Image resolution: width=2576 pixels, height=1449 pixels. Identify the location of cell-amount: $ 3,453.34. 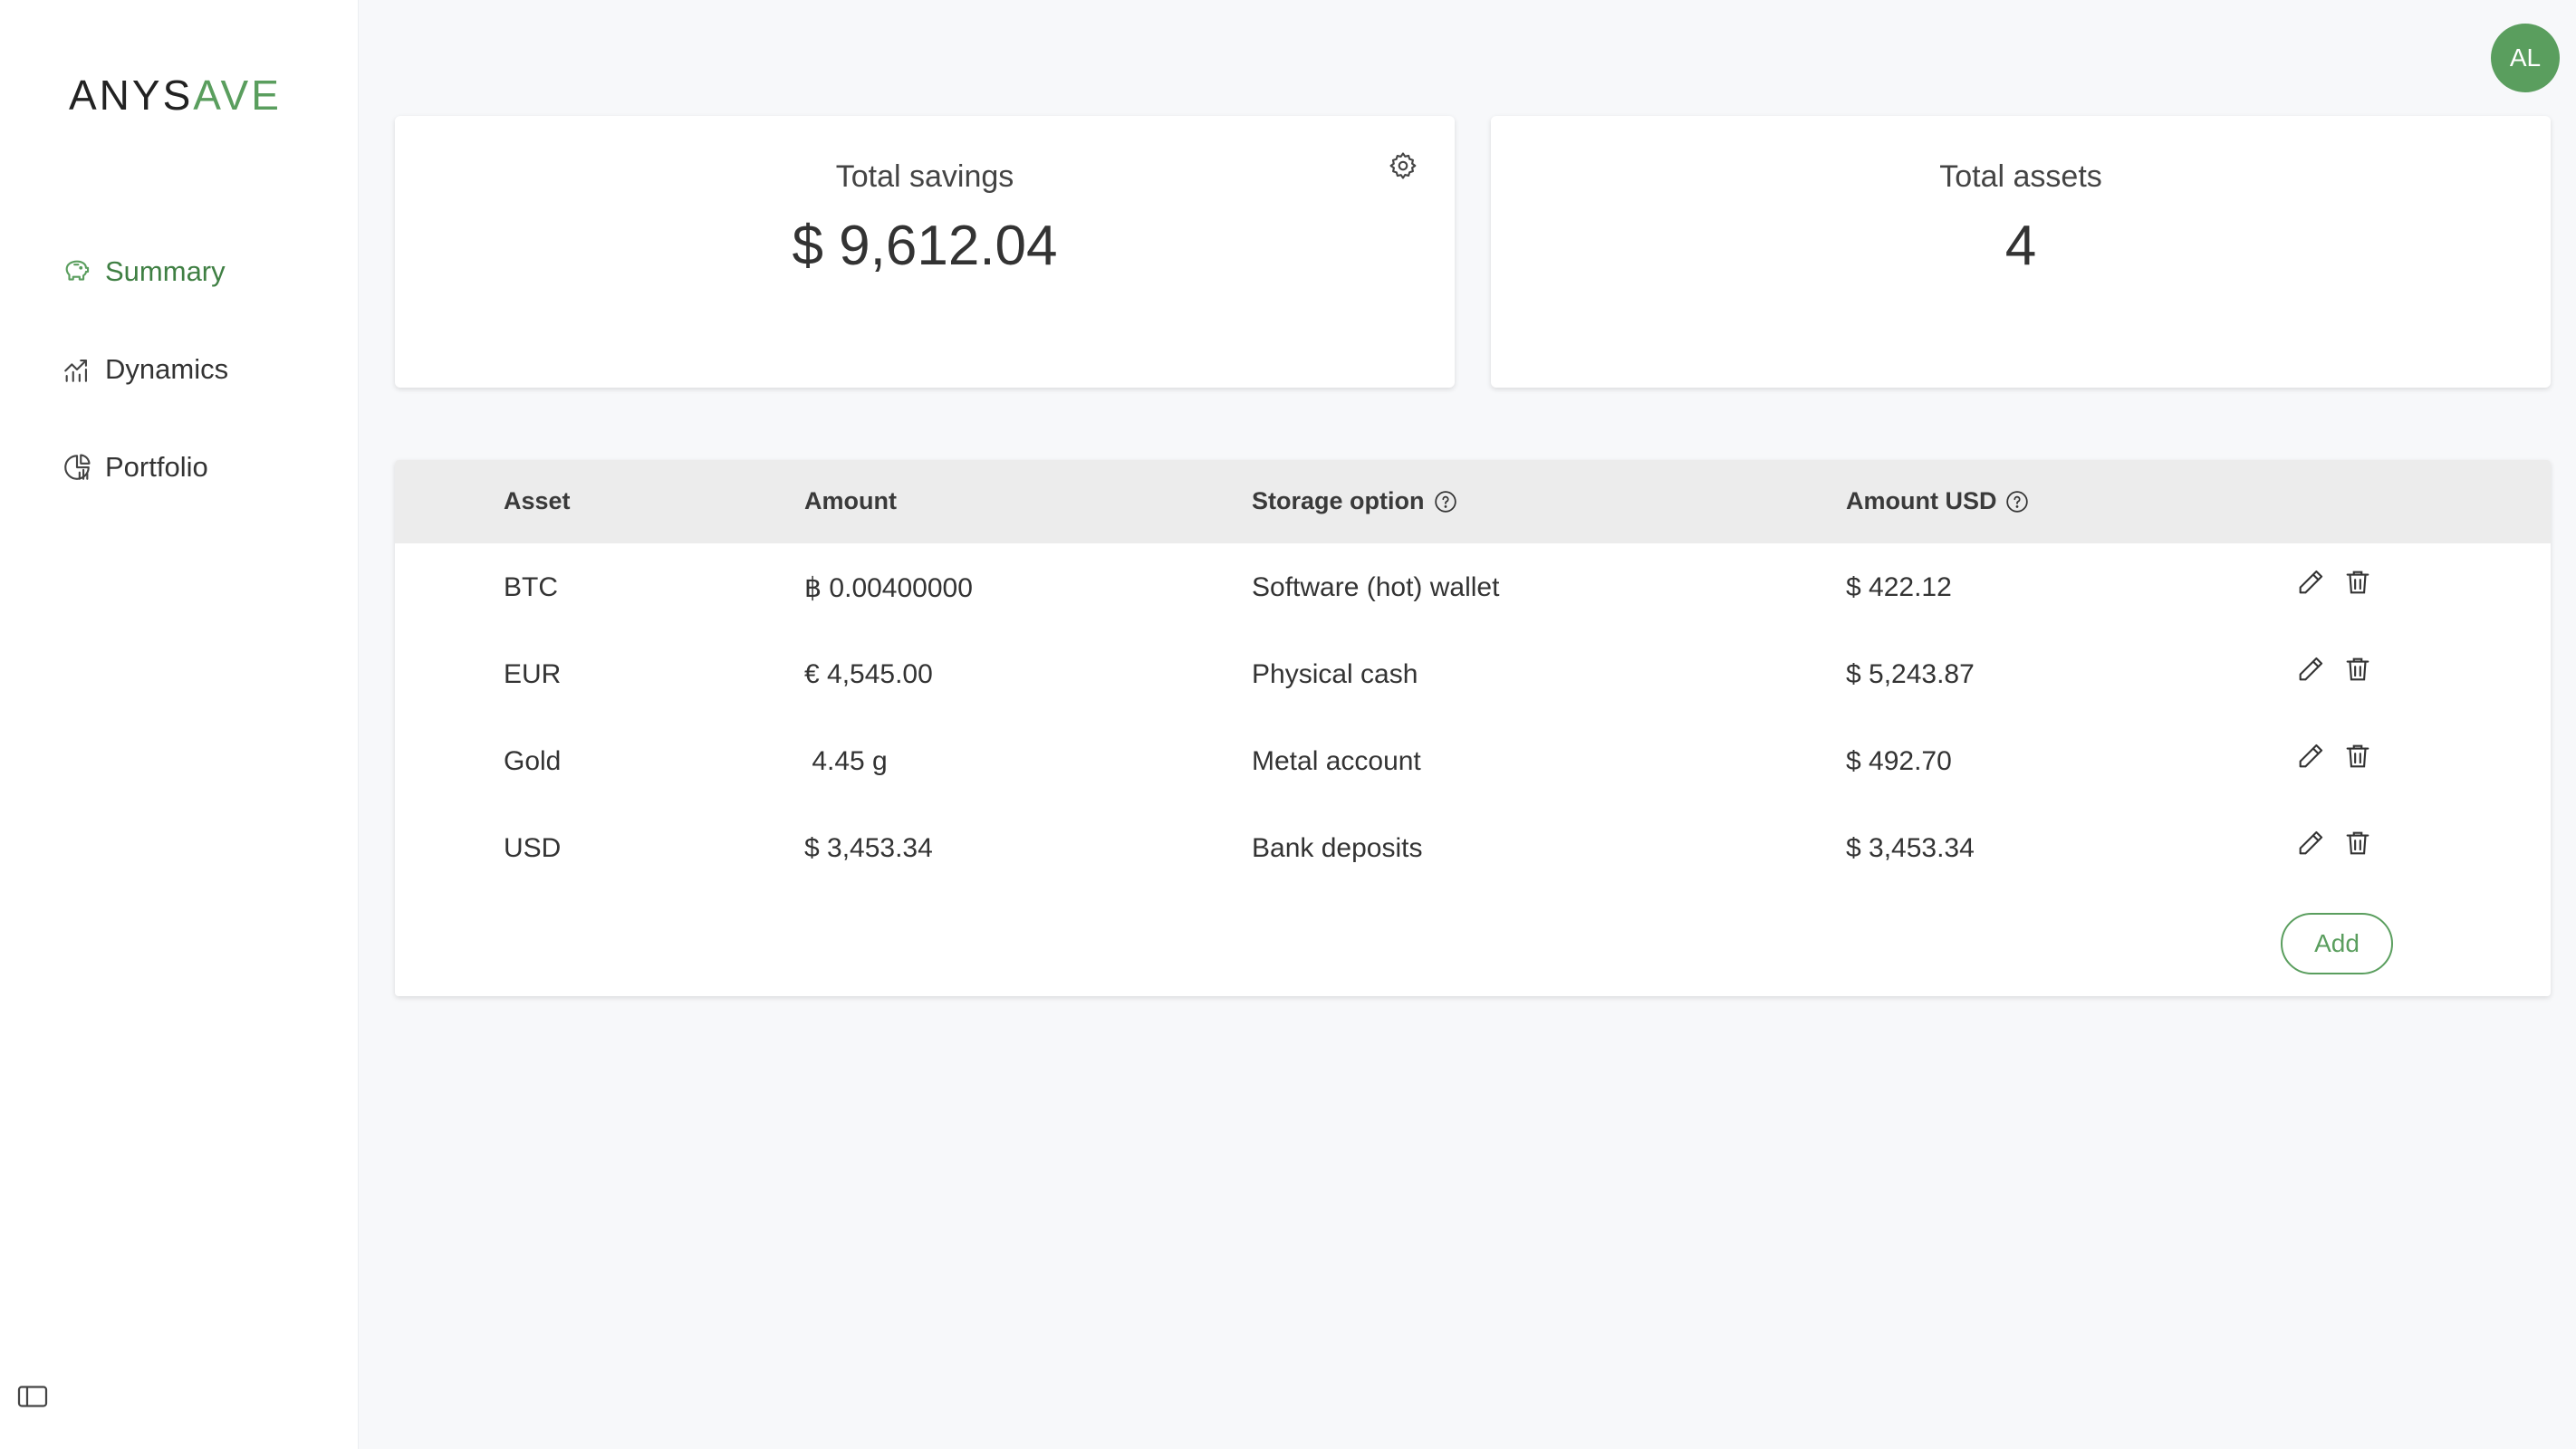
(868, 848).